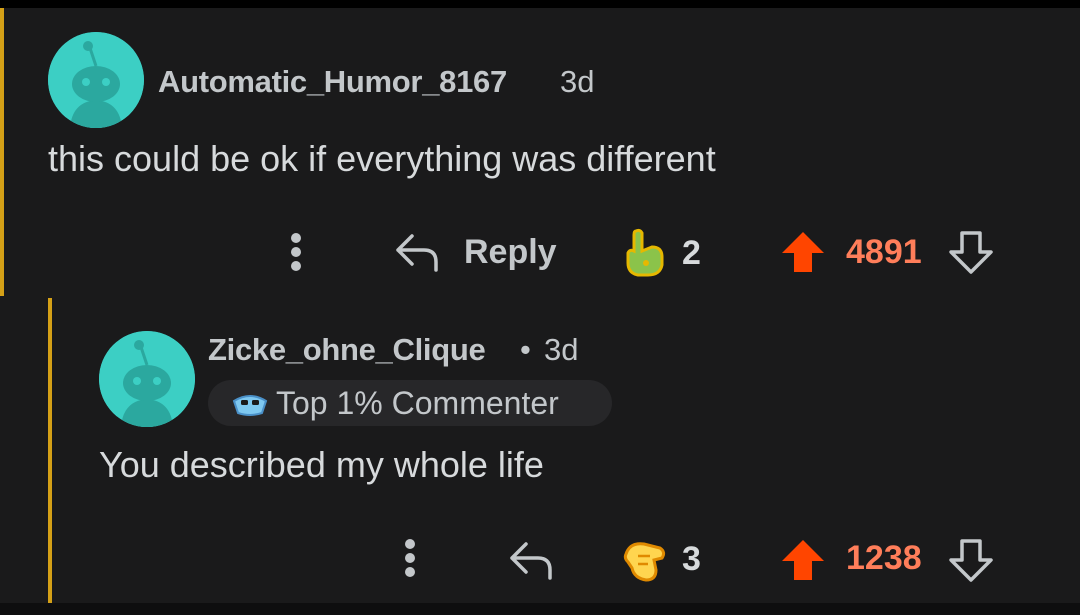 Image resolution: width=1080 pixels, height=615 pixels. Describe the element at coordinates (510, 251) in the screenshot. I see `reply-label: Reply` at that location.